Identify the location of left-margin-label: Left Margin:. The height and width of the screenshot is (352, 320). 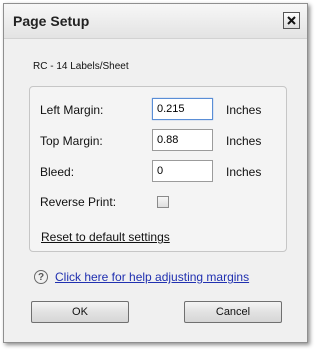
(72, 110).